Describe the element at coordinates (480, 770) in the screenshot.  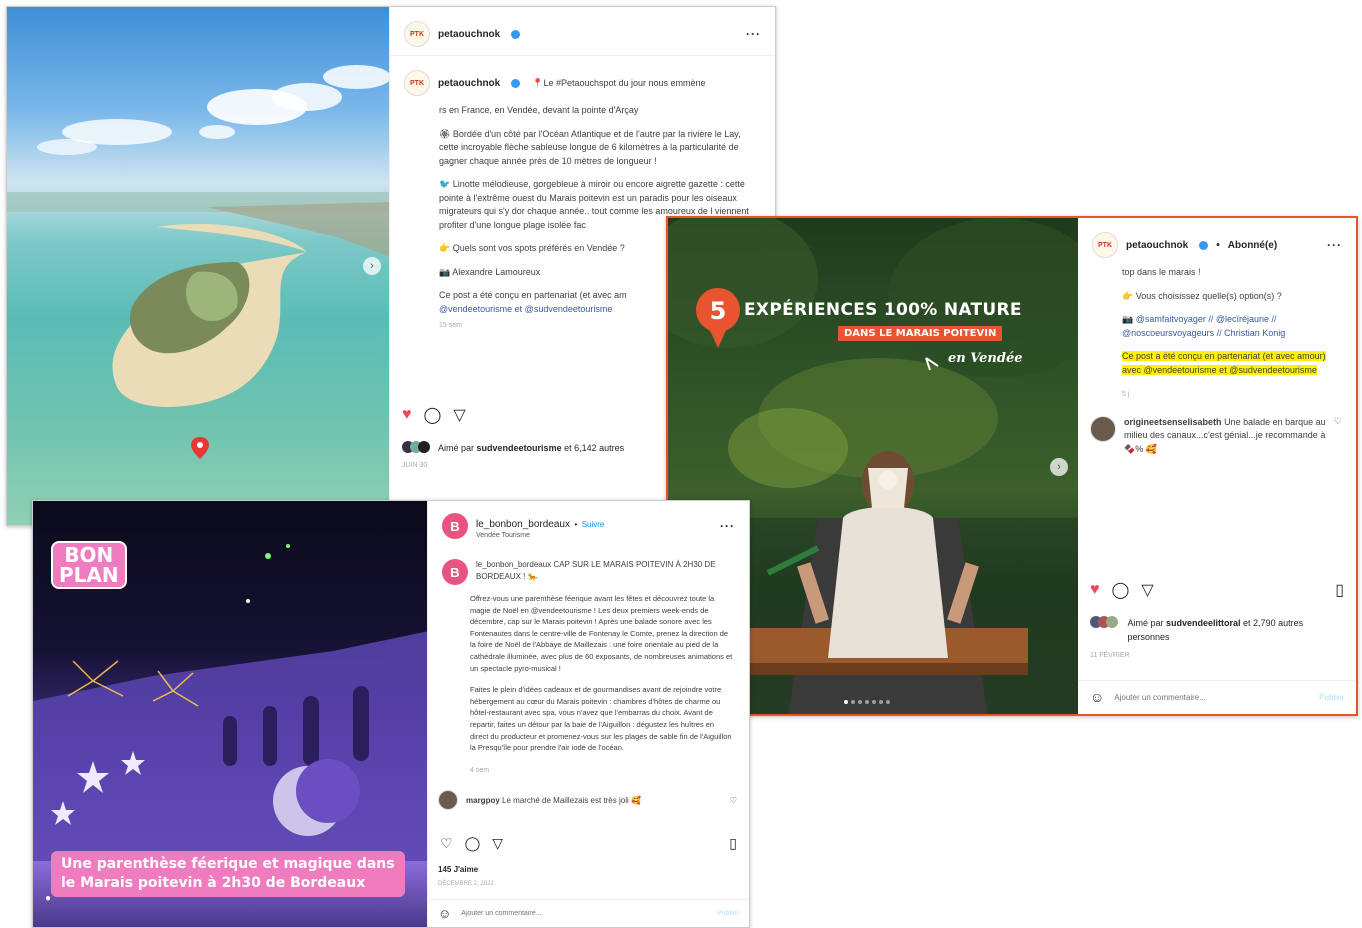
I see `caption-time: 4 sem` at that location.